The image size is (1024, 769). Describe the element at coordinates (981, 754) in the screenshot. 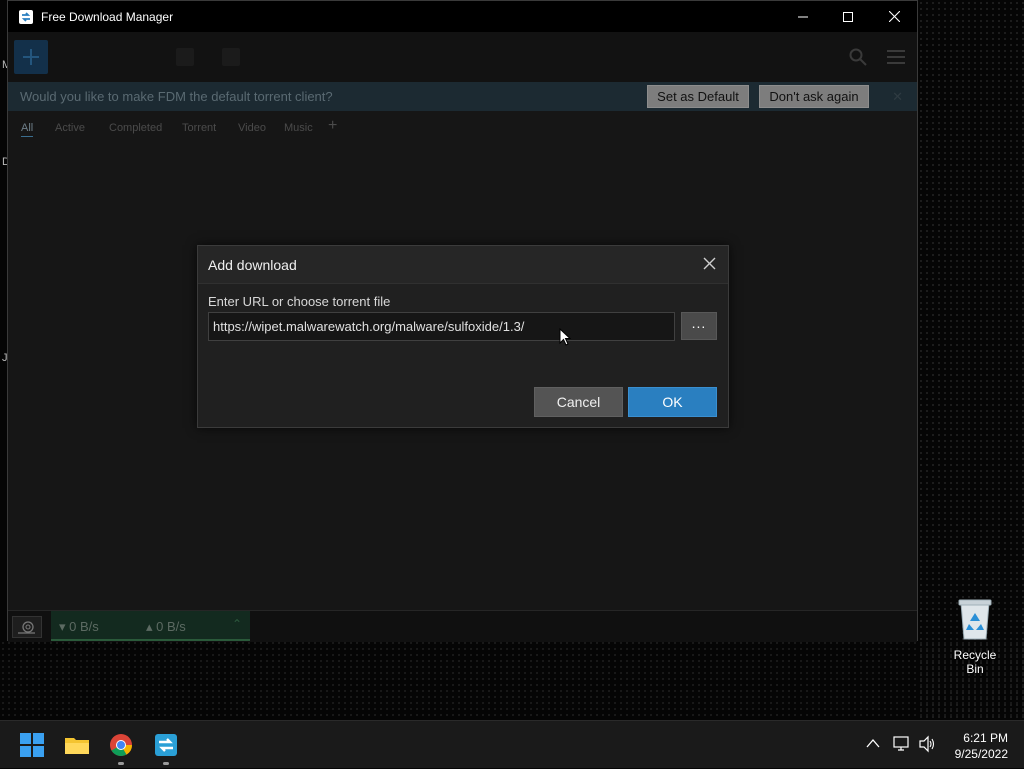

I see `clock-date: 9/25/2022` at that location.